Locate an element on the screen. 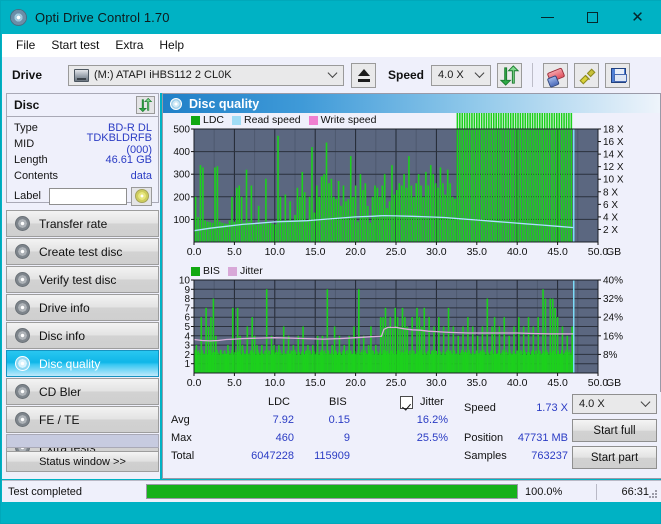 This screenshot has width=661, height=524. sidebar-item-disc-quality: Disc quality is located at coordinates (82, 363).